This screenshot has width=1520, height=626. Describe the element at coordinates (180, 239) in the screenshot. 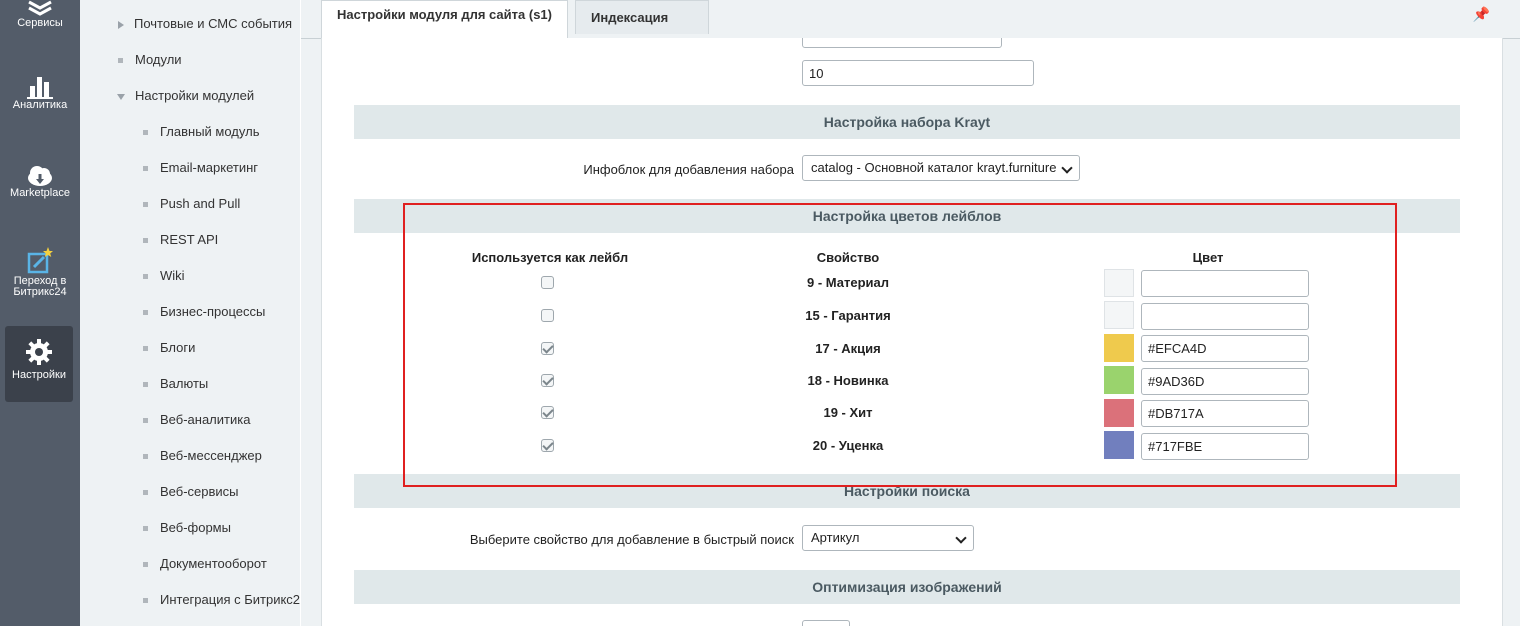

I see `menu-item-rest-api: REST API` at that location.